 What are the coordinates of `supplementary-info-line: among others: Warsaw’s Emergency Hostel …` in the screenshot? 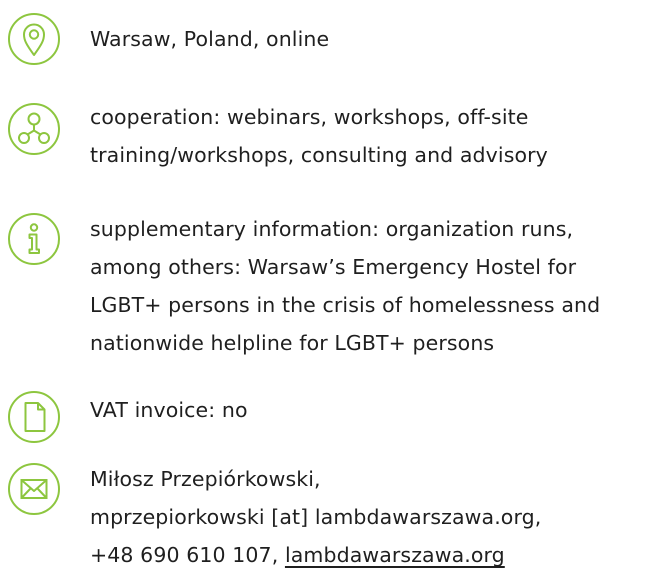 It's located at (333, 267).